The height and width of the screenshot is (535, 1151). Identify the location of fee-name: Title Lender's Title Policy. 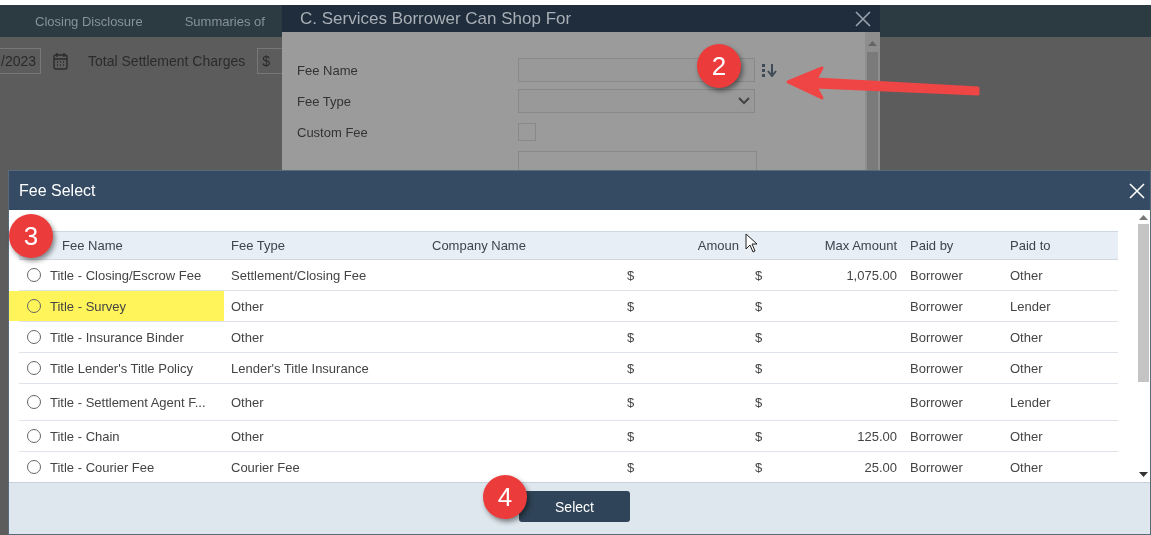
(121, 368).